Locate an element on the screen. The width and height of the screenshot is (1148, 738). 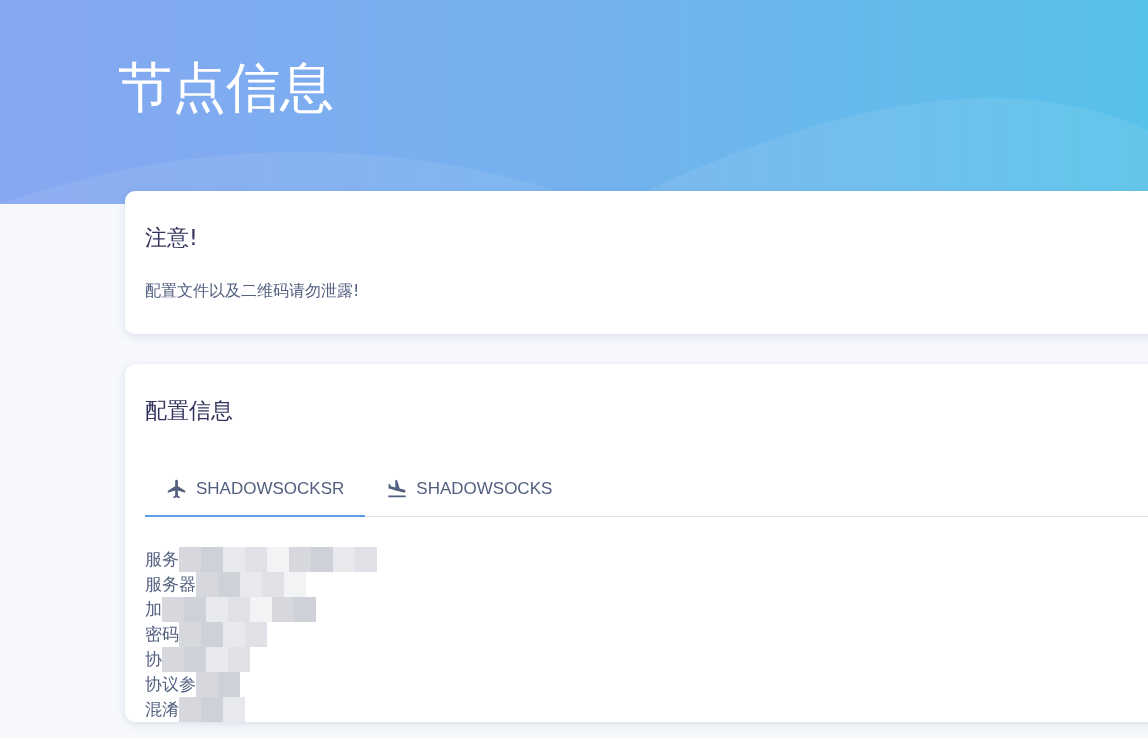
notice-text: 配置文件以及二维码请勿泄露! is located at coordinates (253, 291).